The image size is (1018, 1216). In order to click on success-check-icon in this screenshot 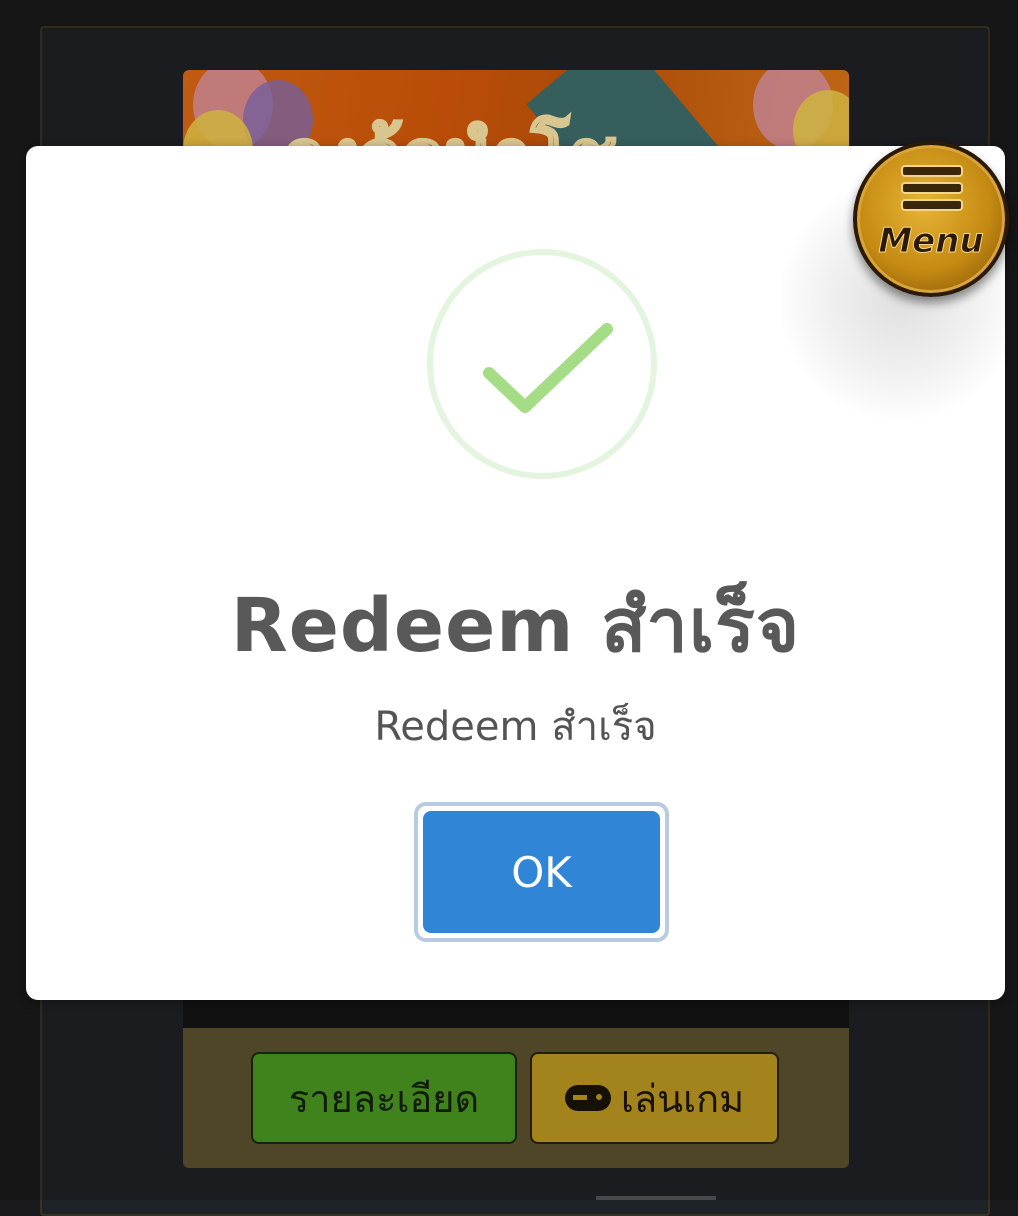, I will do `click(542, 364)`.